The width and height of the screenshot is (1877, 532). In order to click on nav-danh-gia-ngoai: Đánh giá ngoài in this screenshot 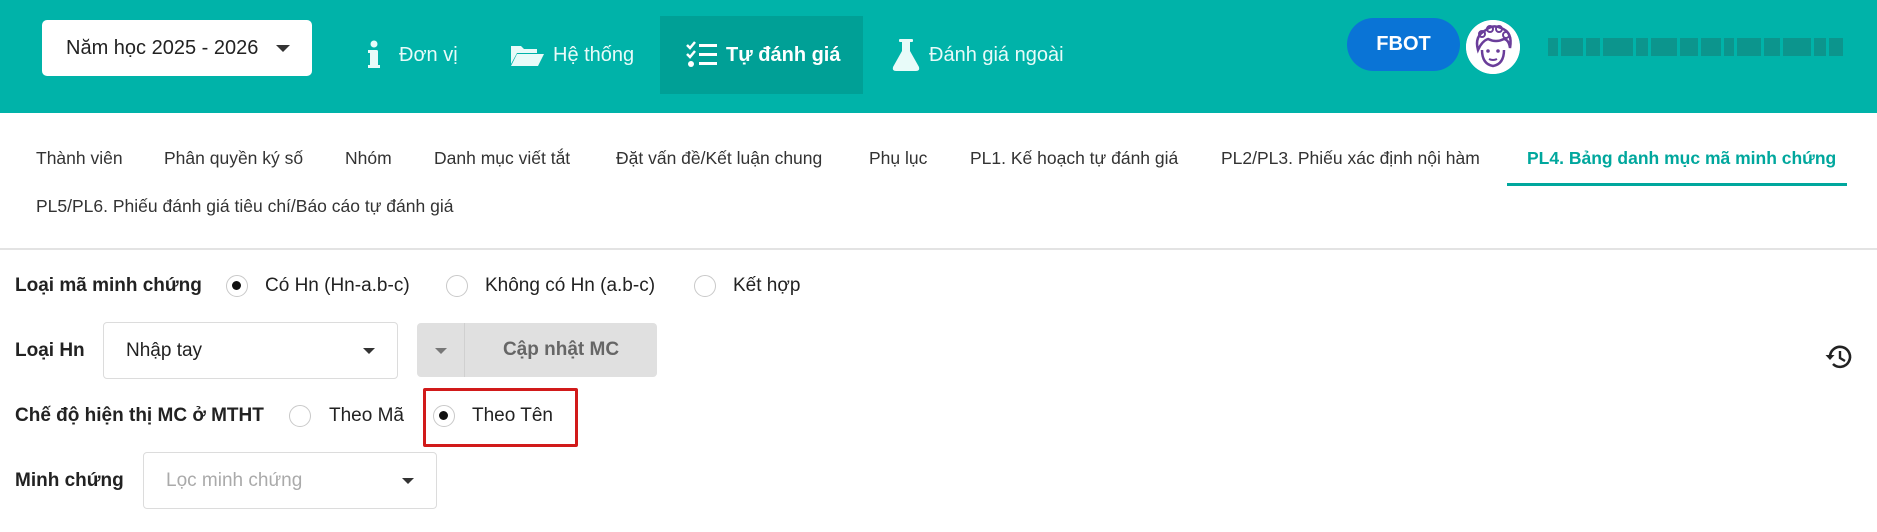, I will do `click(977, 55)`.